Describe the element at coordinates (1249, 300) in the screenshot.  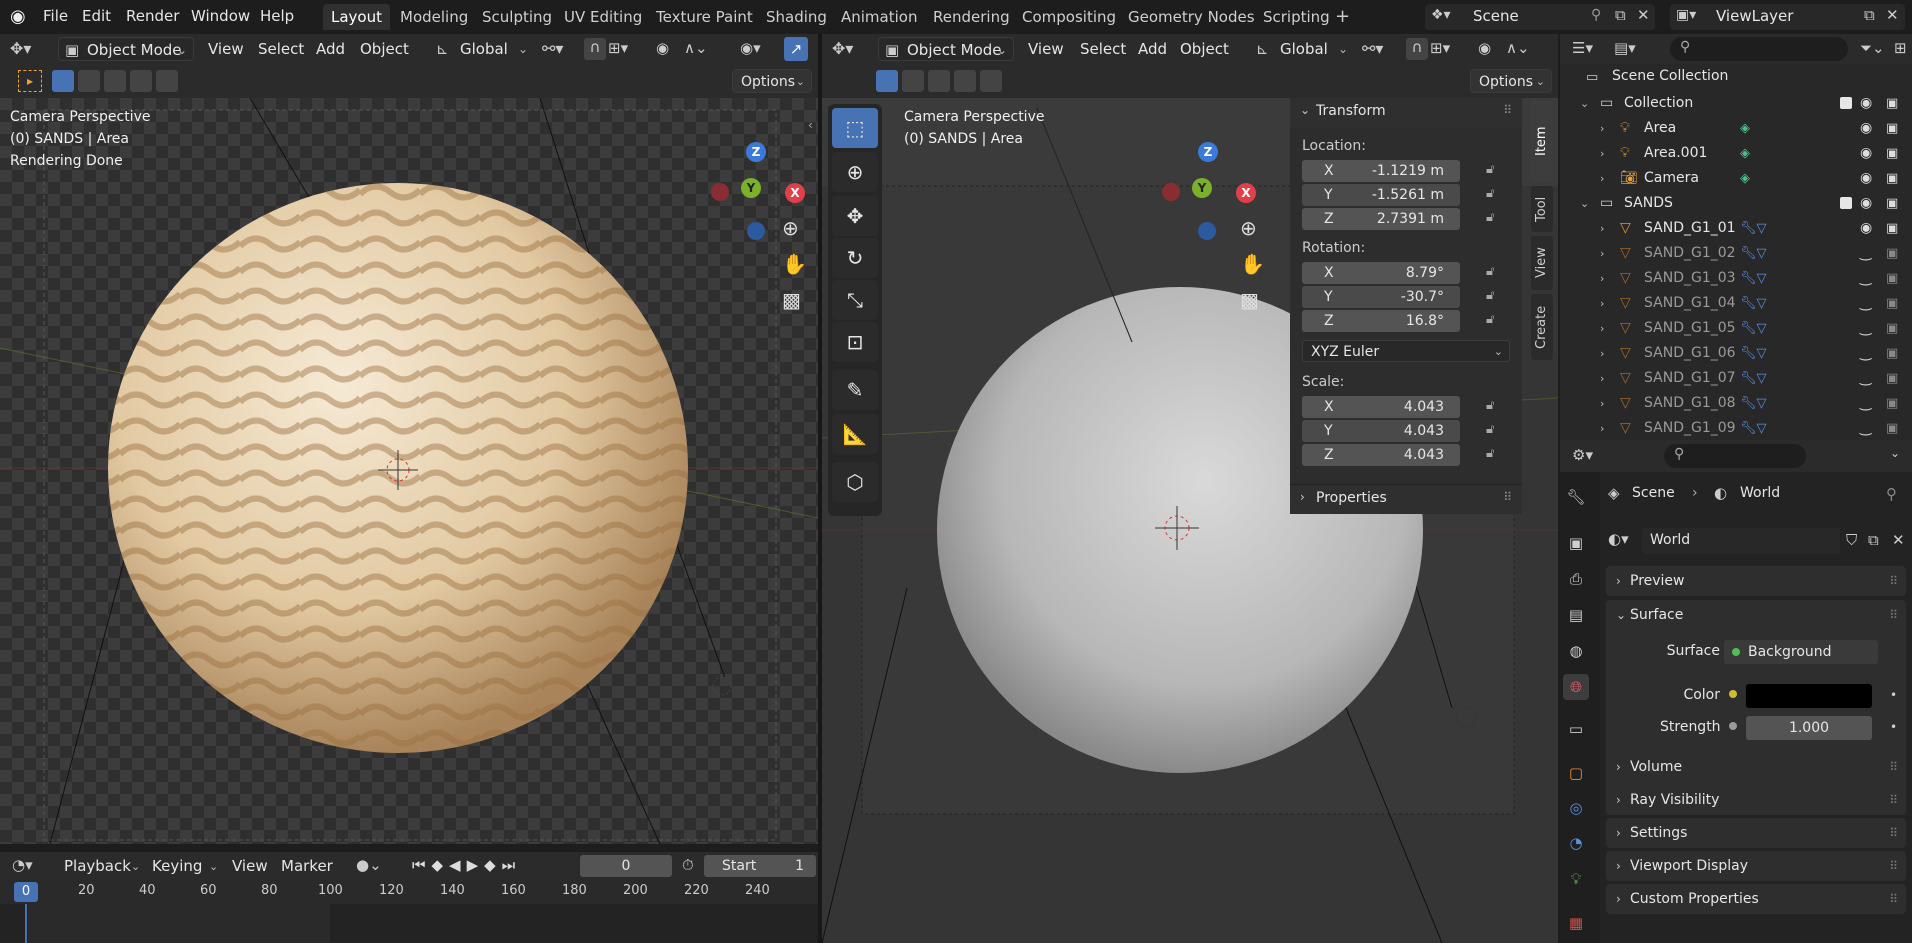
I see `camera-view-icon: ▩` at that location.